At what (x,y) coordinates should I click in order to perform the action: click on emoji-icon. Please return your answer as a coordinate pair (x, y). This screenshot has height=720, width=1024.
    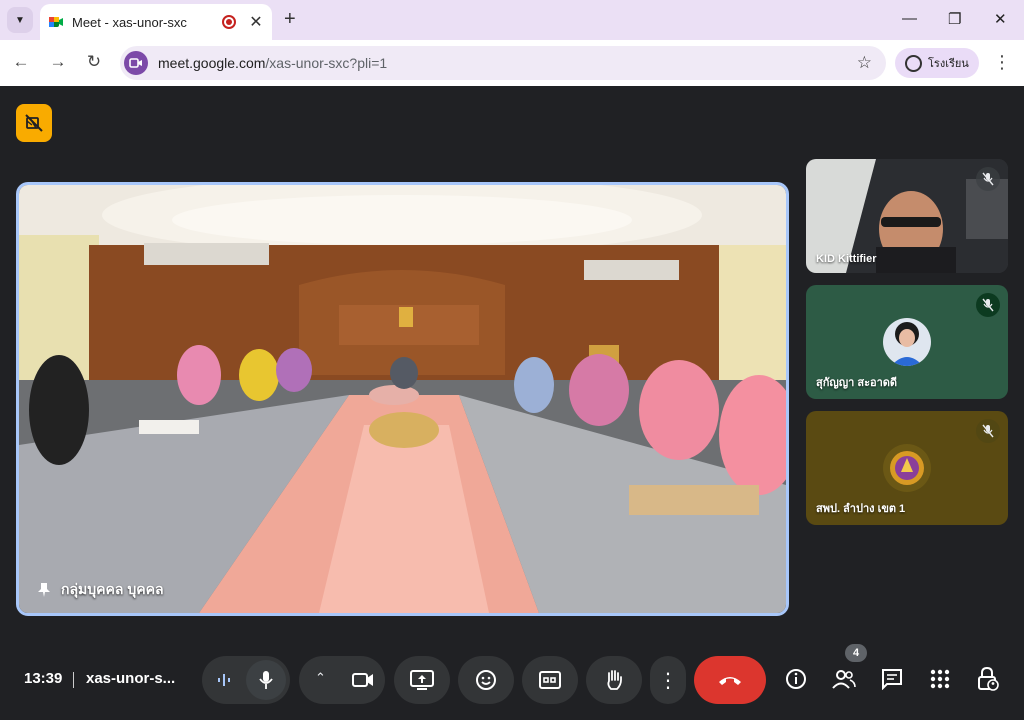
    Looking at the image, I should click on (486, 680).